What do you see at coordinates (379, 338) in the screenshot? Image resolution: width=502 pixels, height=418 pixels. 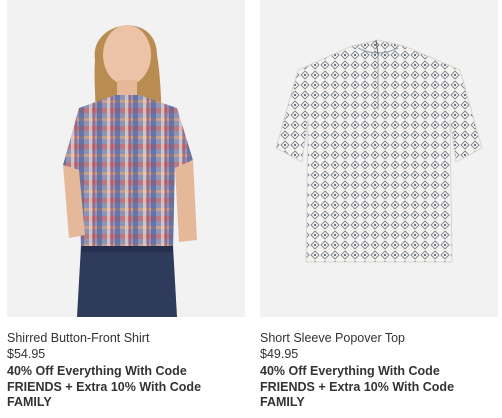 I see `product-name: Short Sleeve Popover Top` at bounding box center [379, 338].